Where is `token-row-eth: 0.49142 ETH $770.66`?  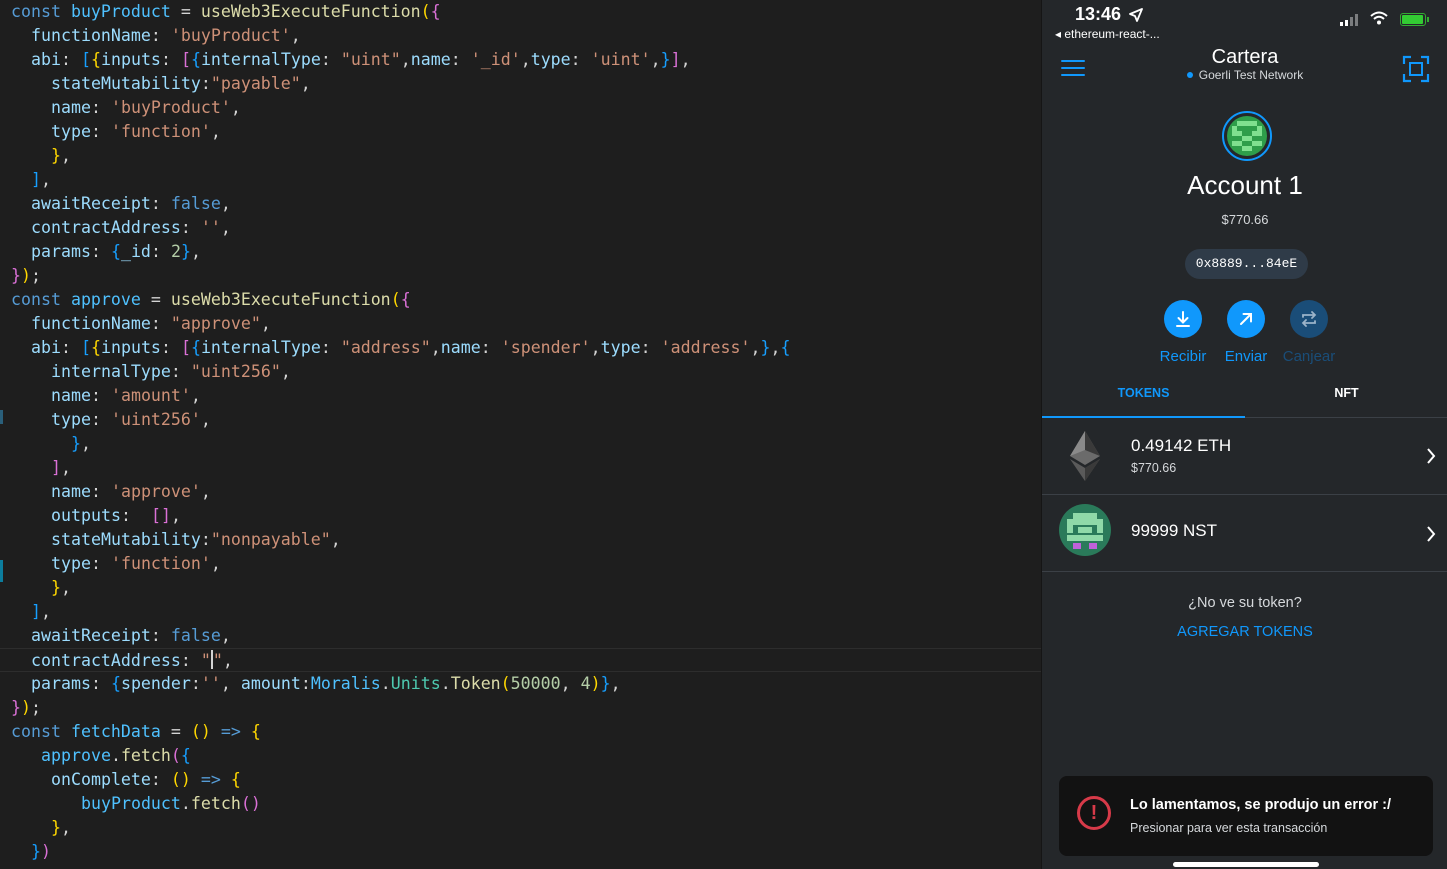 token-row-eth: 0.49142 ETH $770.66 is located at coordinates (1244, 457).